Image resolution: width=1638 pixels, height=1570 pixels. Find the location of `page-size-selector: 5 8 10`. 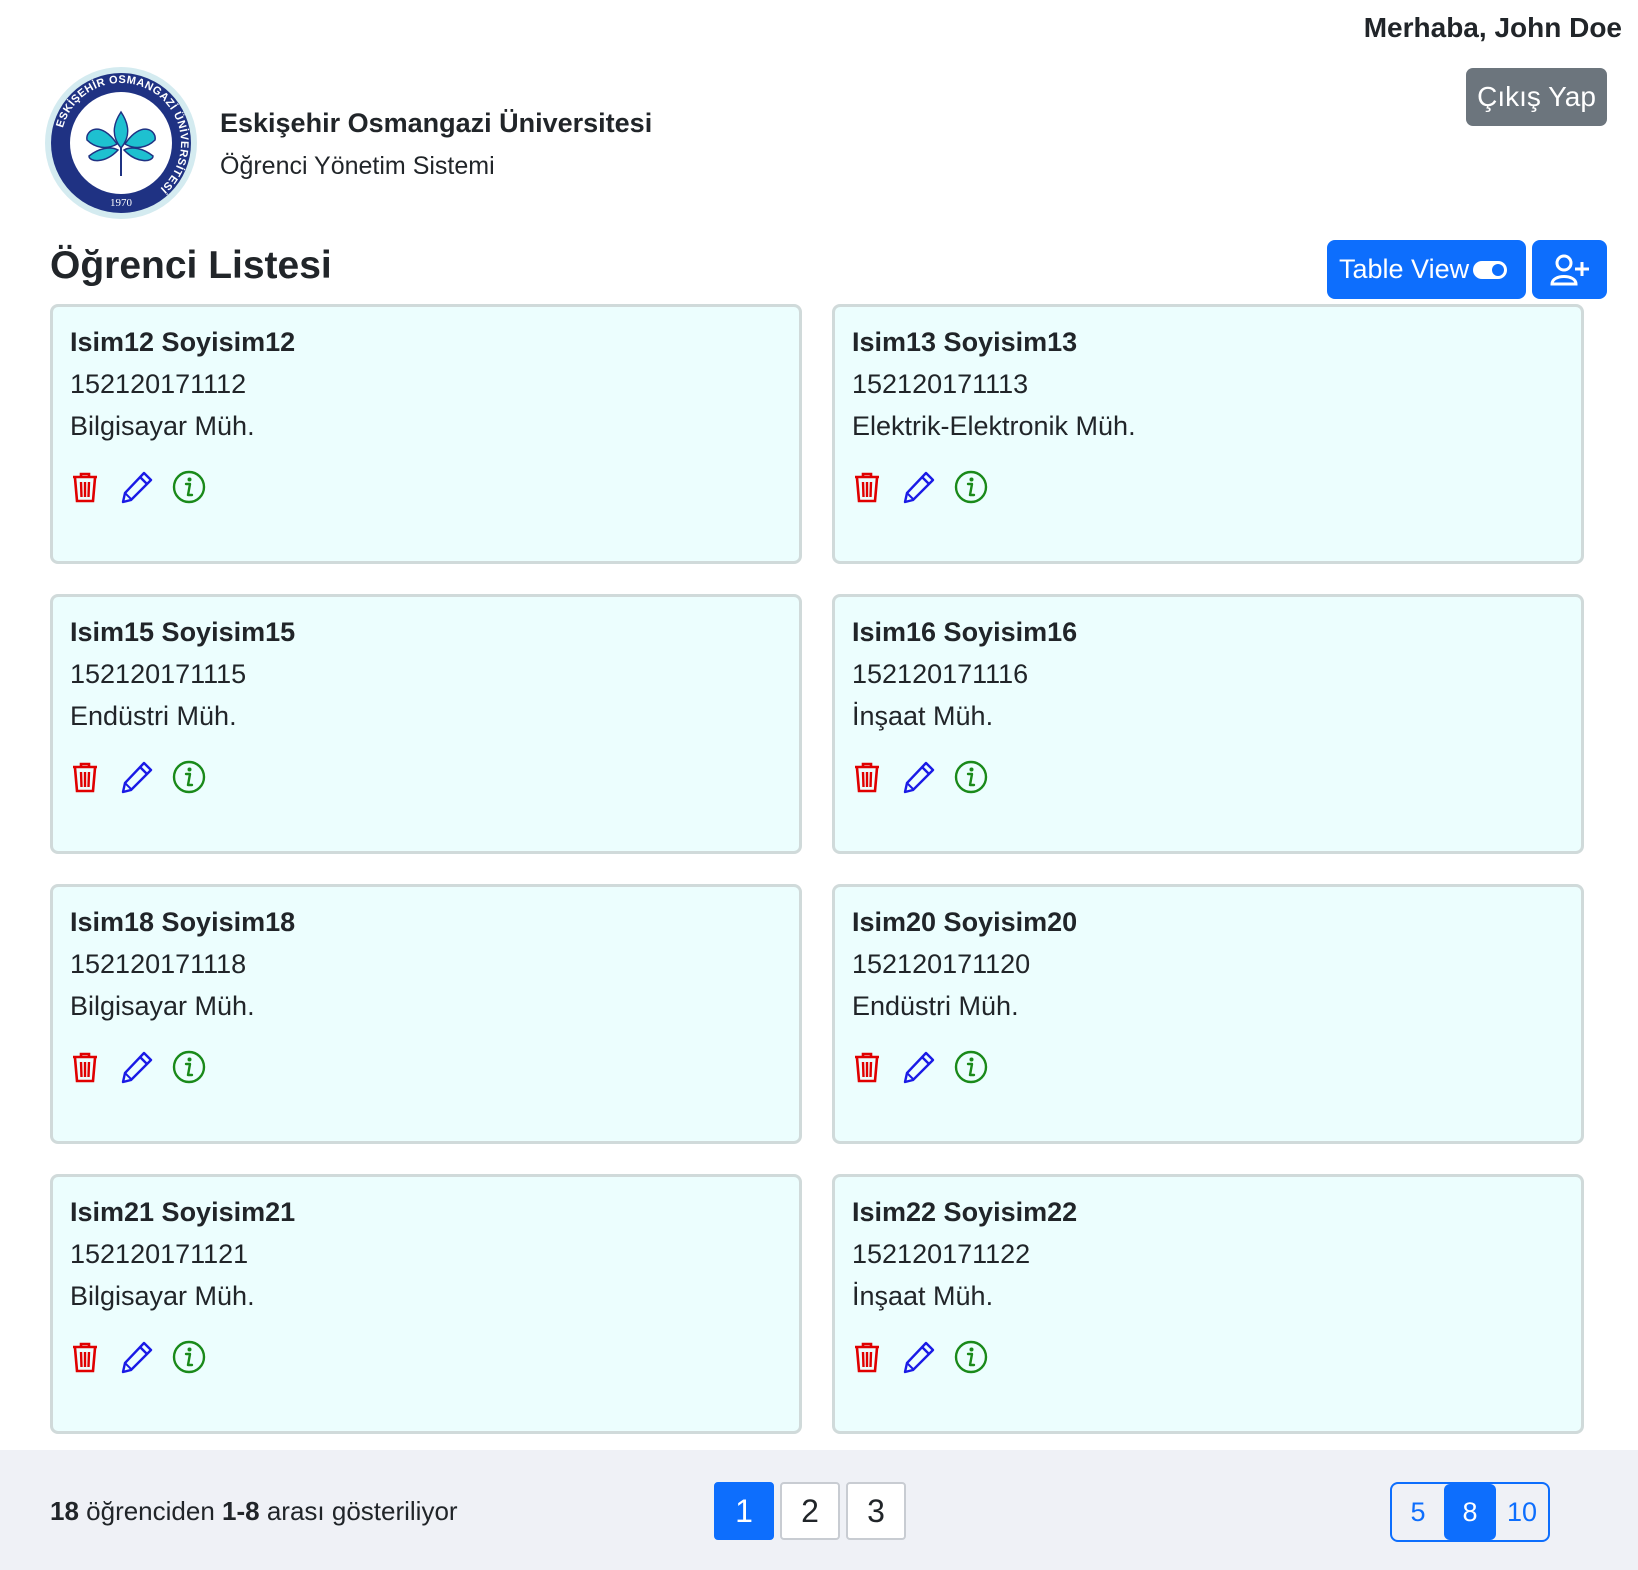

page-size-selector: 5 8 10 is located at coordinates (1470, 1512).